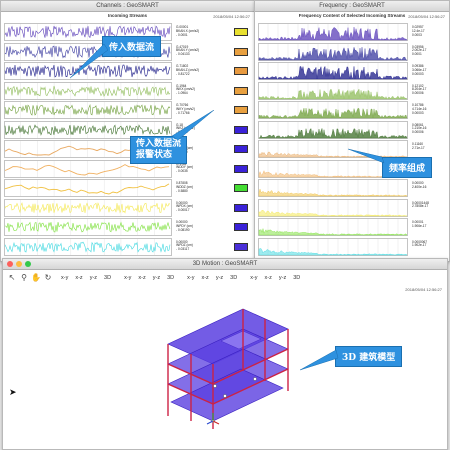 The width and height of the screenshot is (450, 450). Describe the element at coordinates (418, 31) in the screenshot. I see `frequency-label: 0.02957 12.4e-17 0.0003` at that location.